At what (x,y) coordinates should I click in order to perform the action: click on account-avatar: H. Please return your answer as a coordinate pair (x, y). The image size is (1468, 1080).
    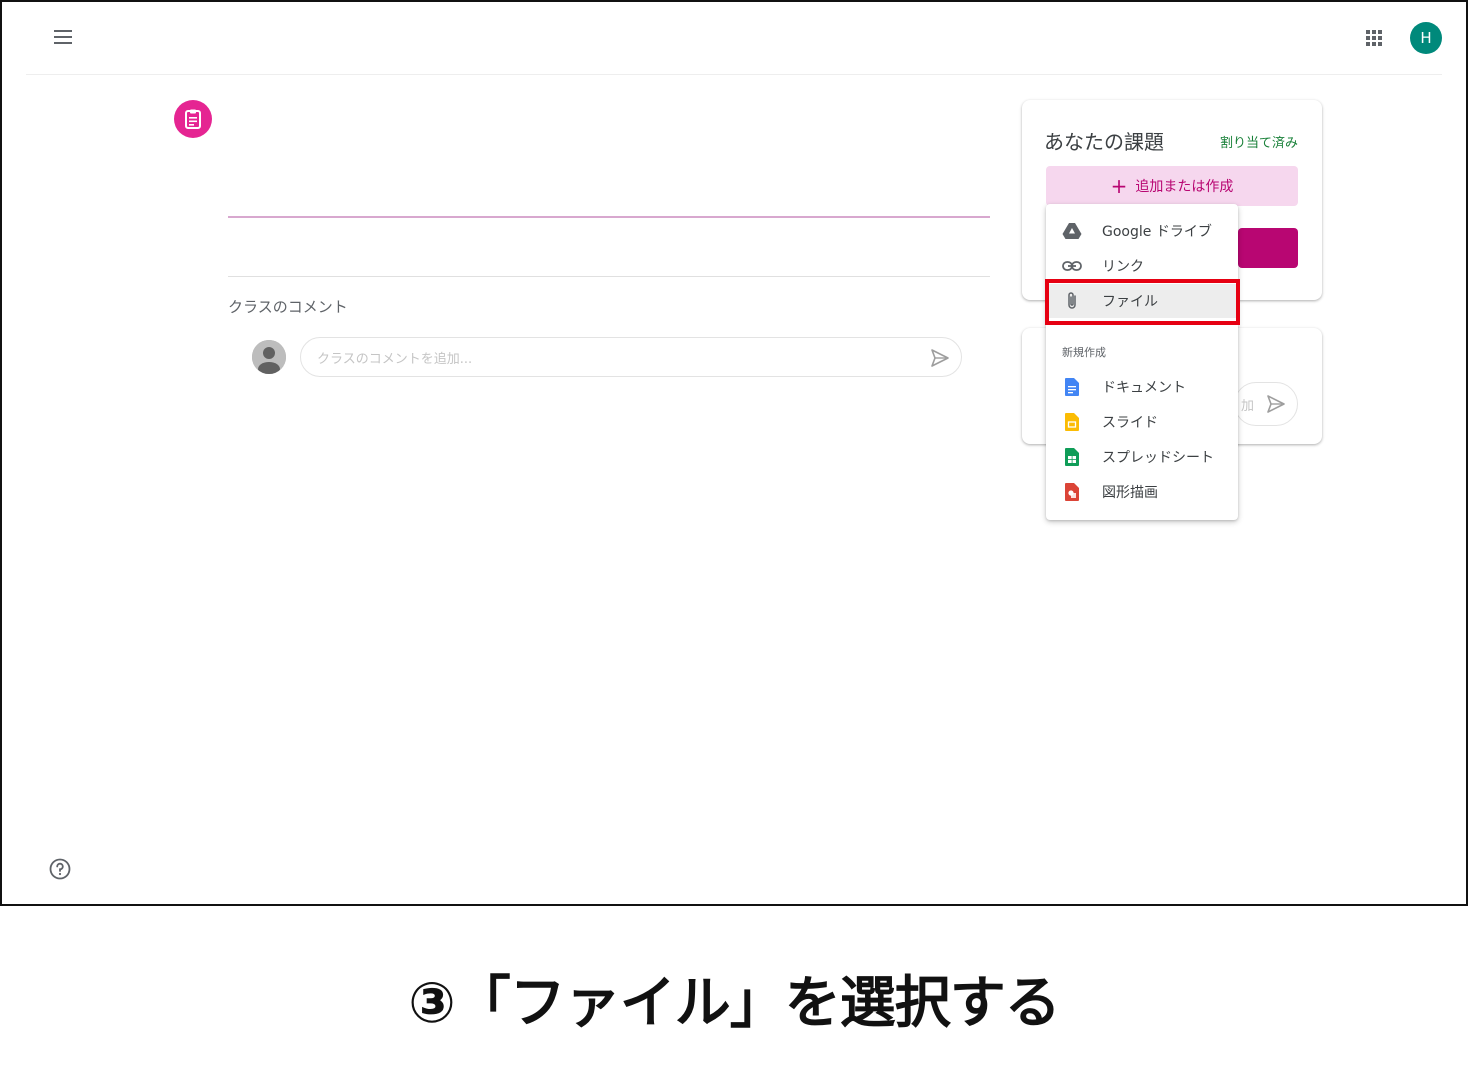
    Looking at the image, I should click on (1426, 38).